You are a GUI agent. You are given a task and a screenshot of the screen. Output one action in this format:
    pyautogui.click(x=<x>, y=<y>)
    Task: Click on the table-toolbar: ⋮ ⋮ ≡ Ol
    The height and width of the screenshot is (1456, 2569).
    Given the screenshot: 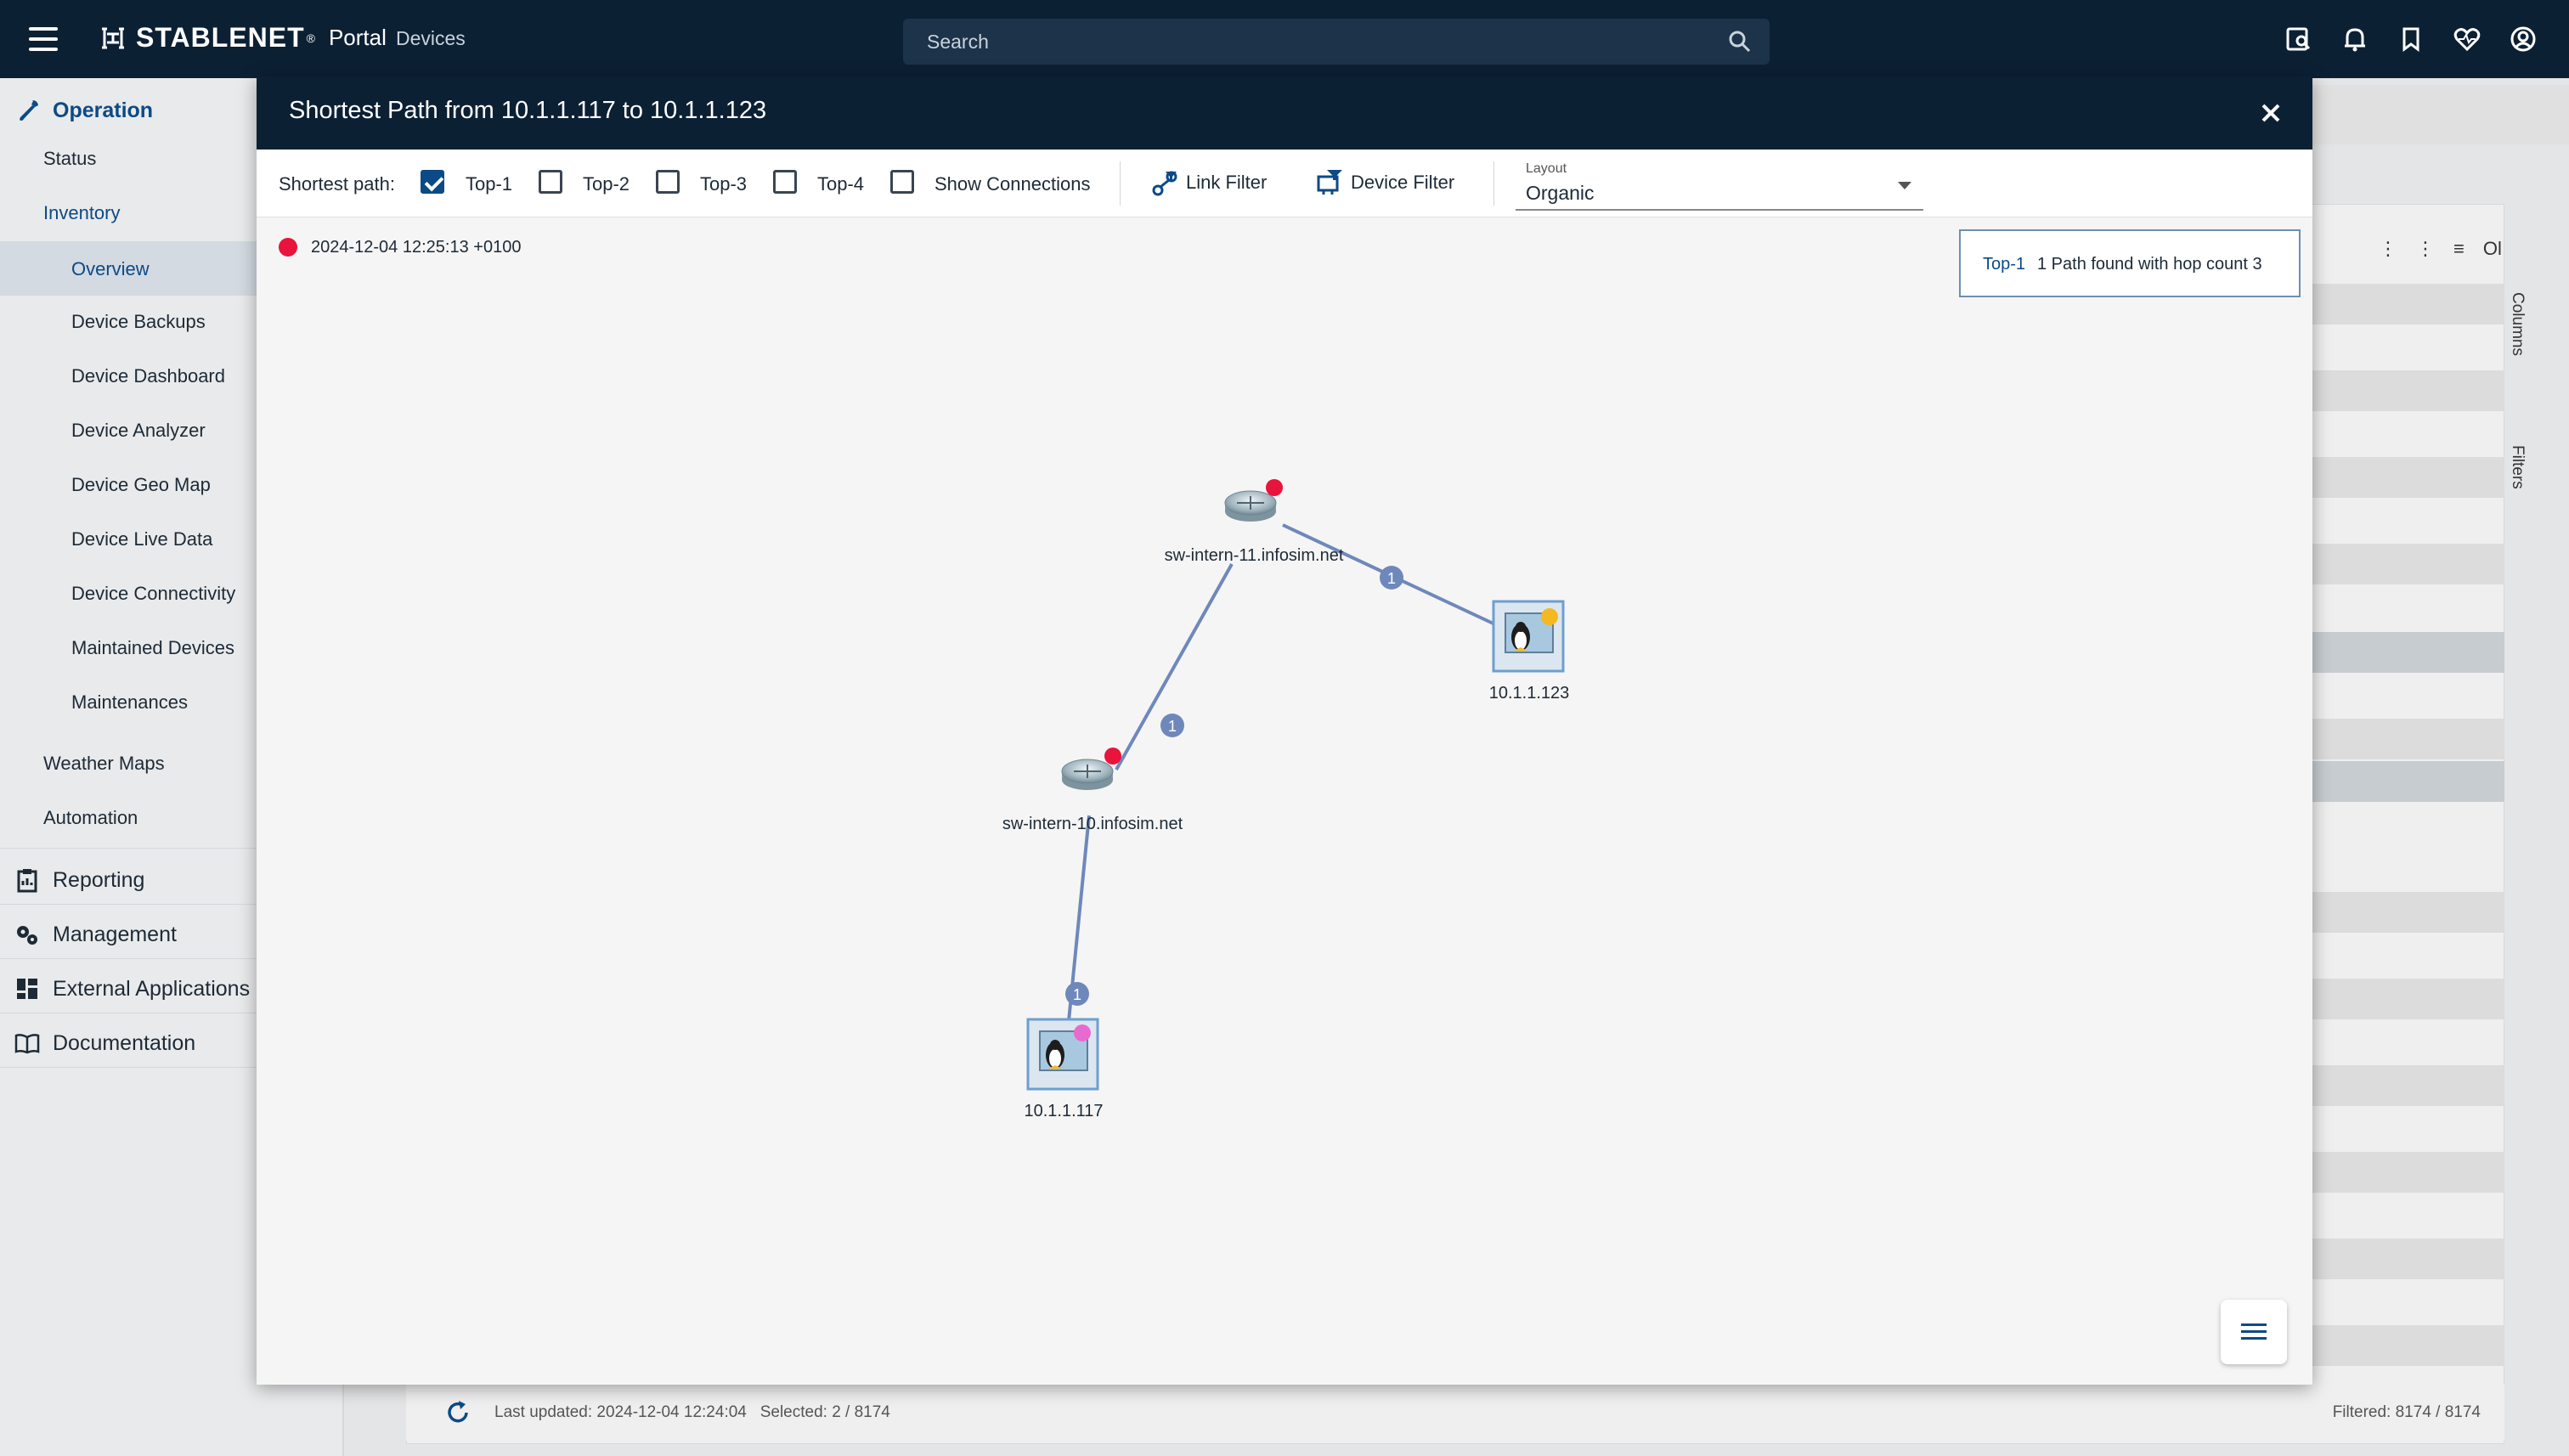 What is the action you would take?
    pyautogui.click(x=2440, y=249)
    